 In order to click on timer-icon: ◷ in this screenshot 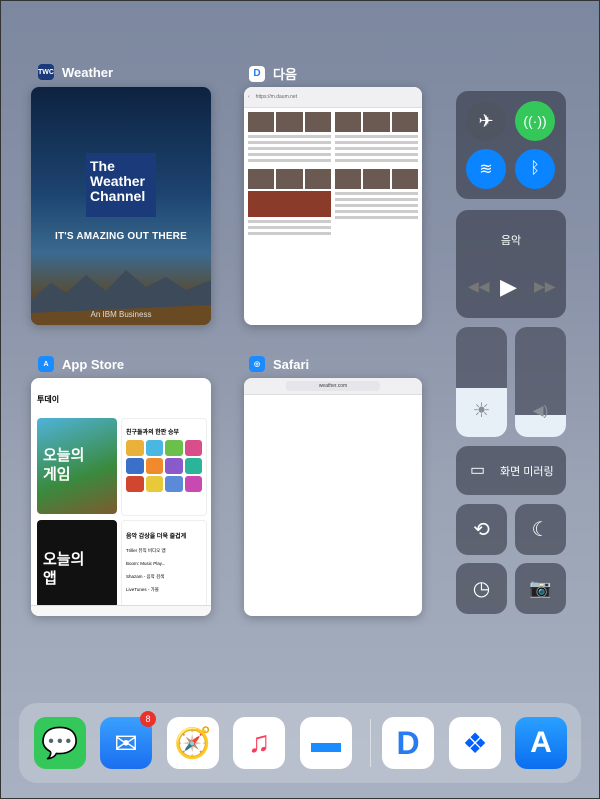, I will do `click(481, 588)`.